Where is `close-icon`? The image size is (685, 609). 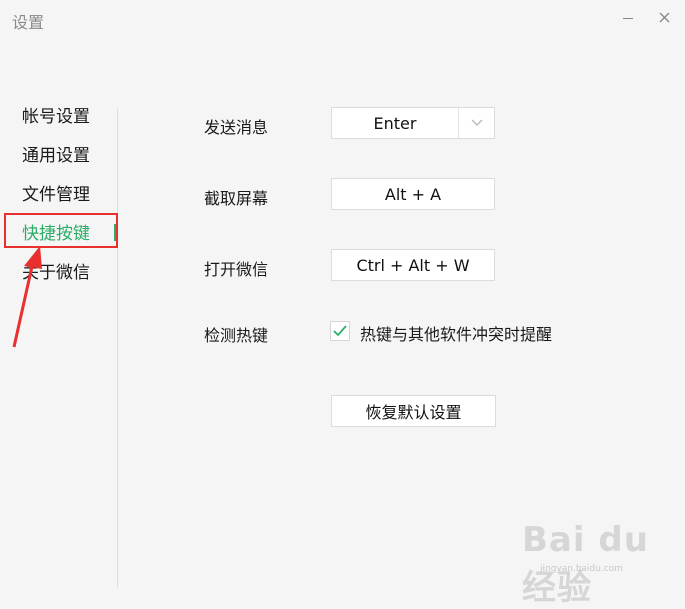
close-icon is located at coordinates (664, 17).